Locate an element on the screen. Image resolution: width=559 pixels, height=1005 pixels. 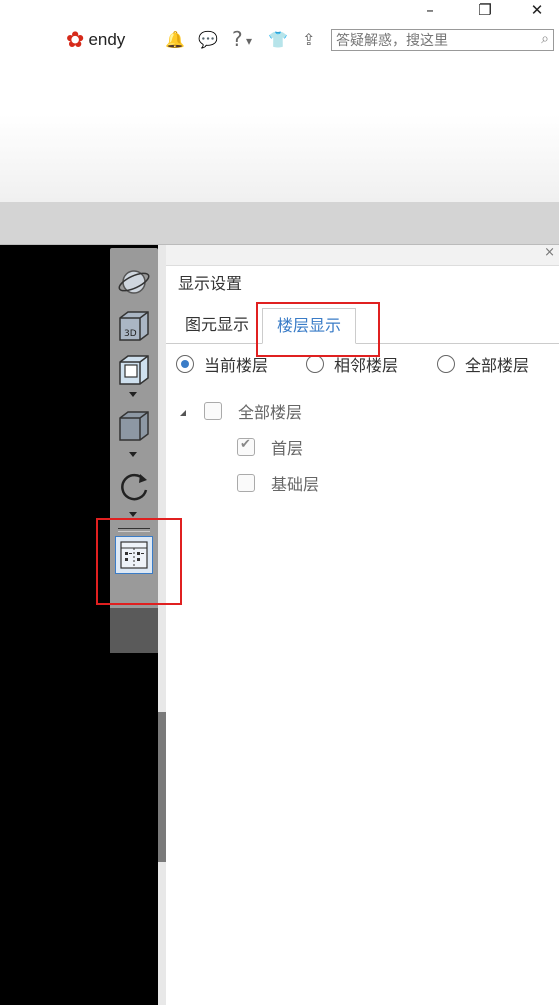
user-area: ✿ endy is located at coordinates (96, 40).